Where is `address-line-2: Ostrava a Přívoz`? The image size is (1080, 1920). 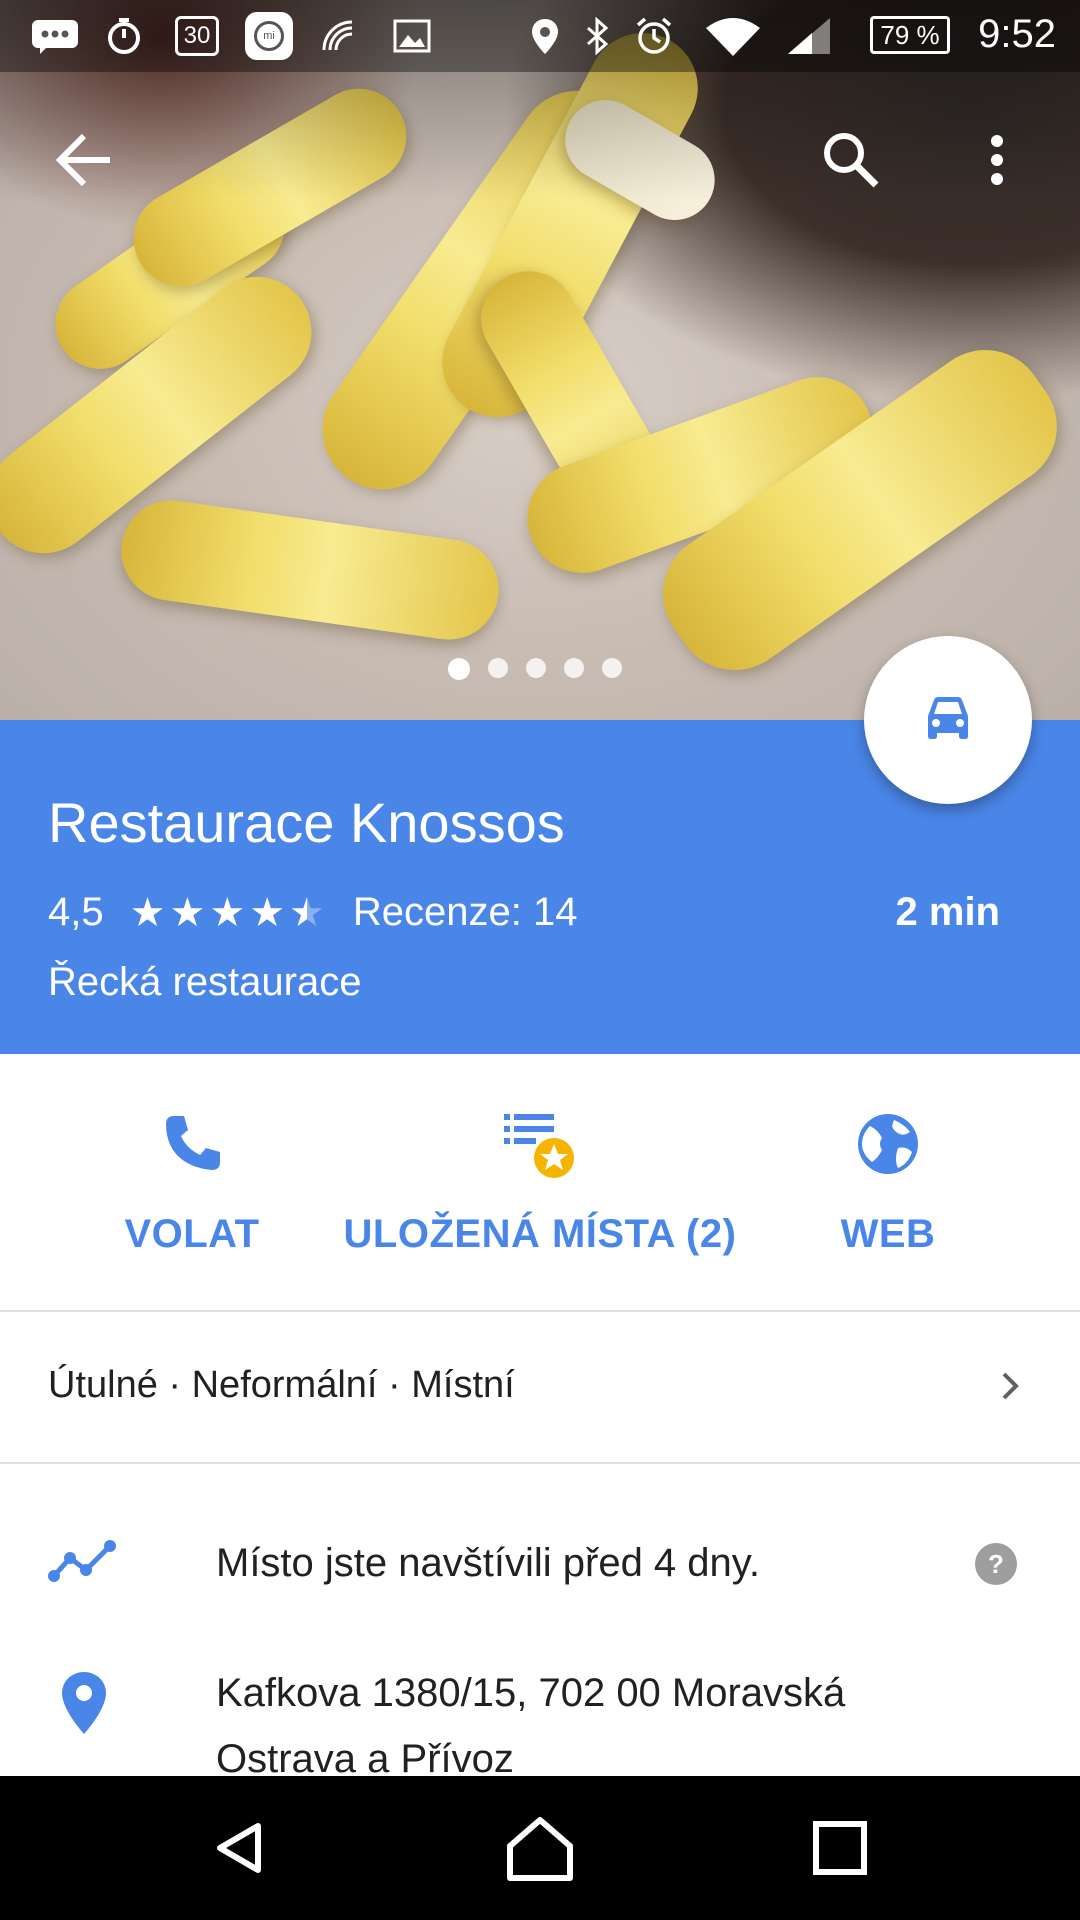
address-line-2: Ostrava a Přívoz is located at coordinates (365, 1756).